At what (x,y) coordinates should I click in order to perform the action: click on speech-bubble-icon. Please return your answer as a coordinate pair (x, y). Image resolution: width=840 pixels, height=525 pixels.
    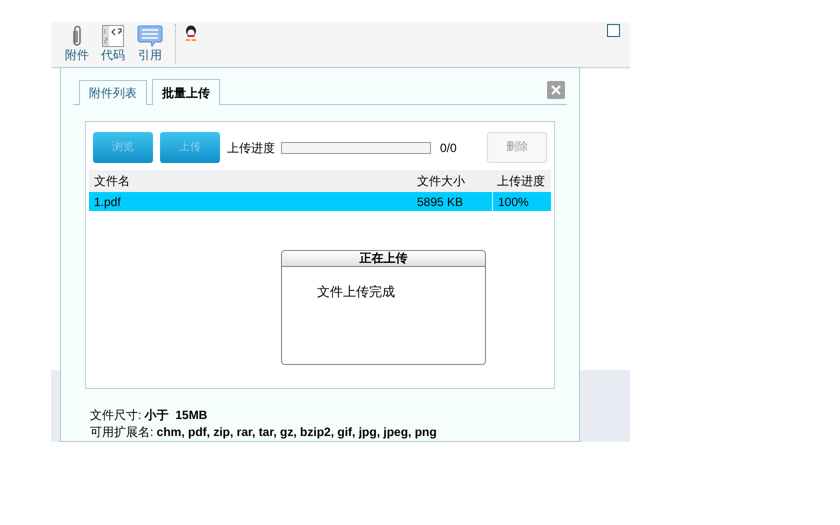
    Looking at the image, I should click on (150, 36).